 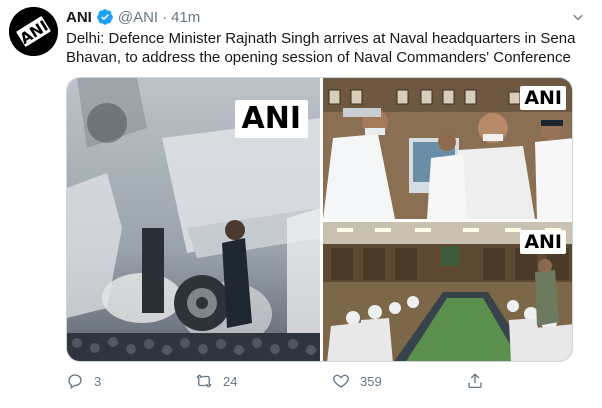 I want to click on verified-badge-icon, so click(x=104, y=17).